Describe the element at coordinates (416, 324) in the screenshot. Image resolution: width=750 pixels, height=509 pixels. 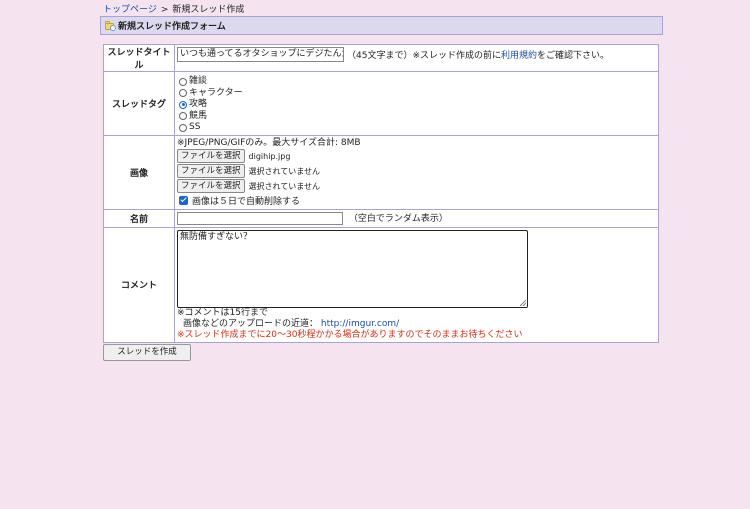
I see `upload-note: 画像などのアップロードの近道： http://imgur.com/` at that location.